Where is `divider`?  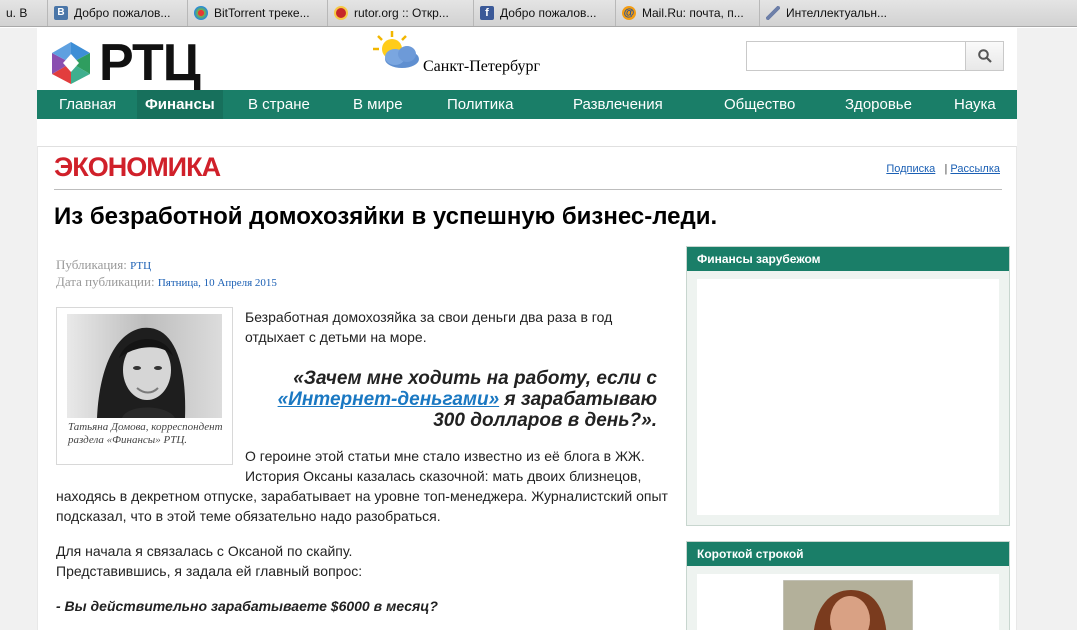
divider is located at coordinates (528, 189).